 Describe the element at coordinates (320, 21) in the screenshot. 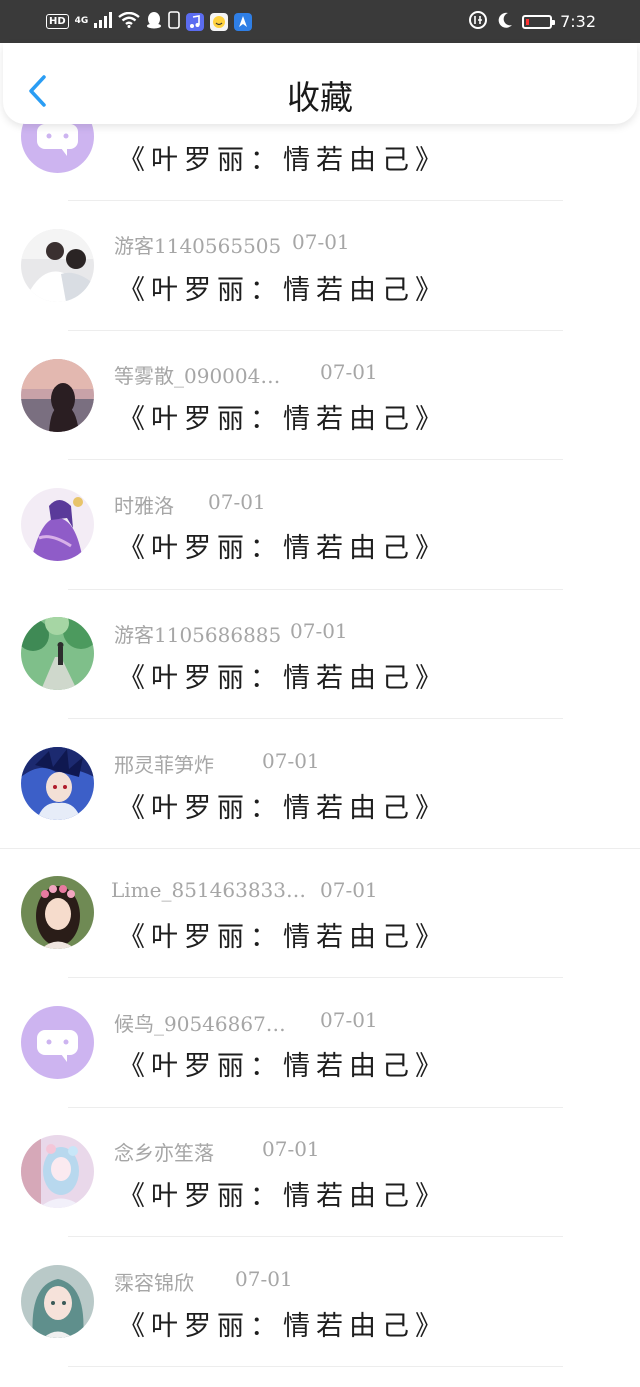

I see `status-bar: HD 4G 7:32` at that location.